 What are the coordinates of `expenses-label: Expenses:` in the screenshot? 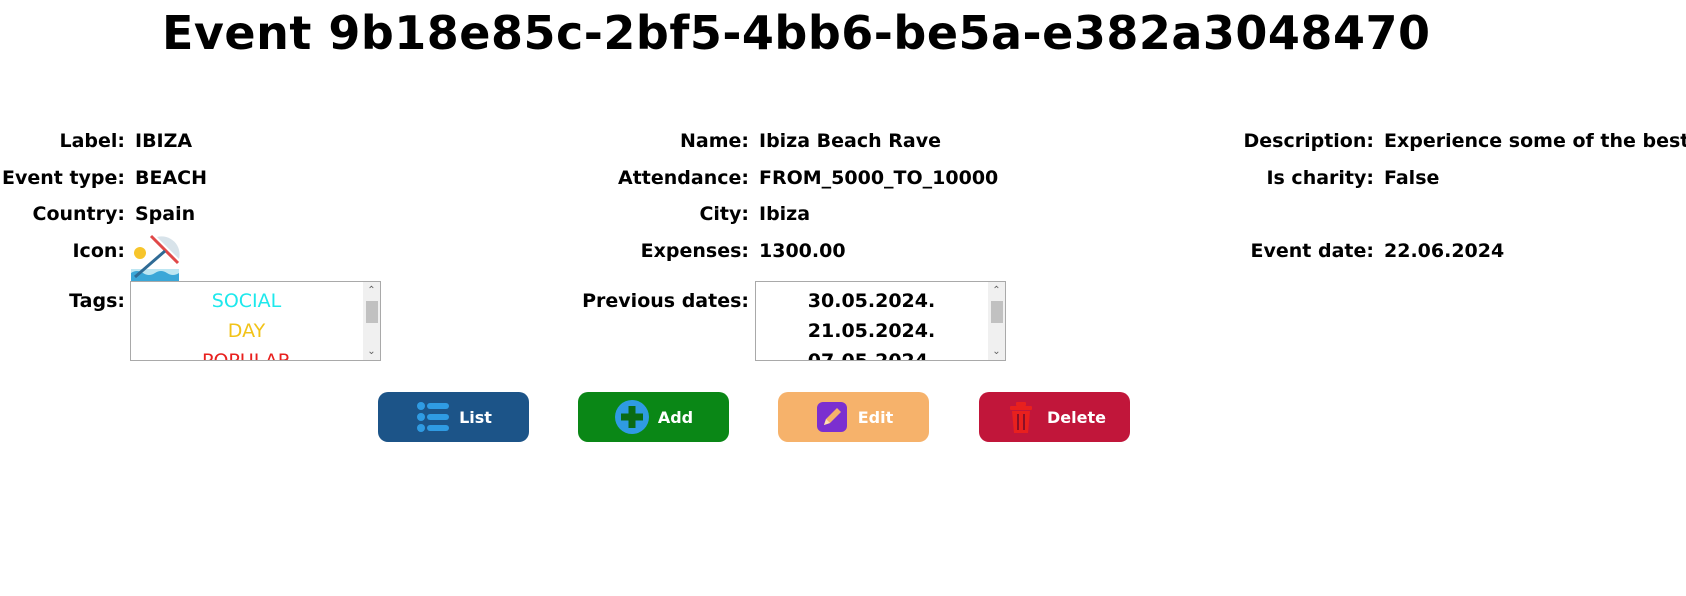 It's located at (694, 251).